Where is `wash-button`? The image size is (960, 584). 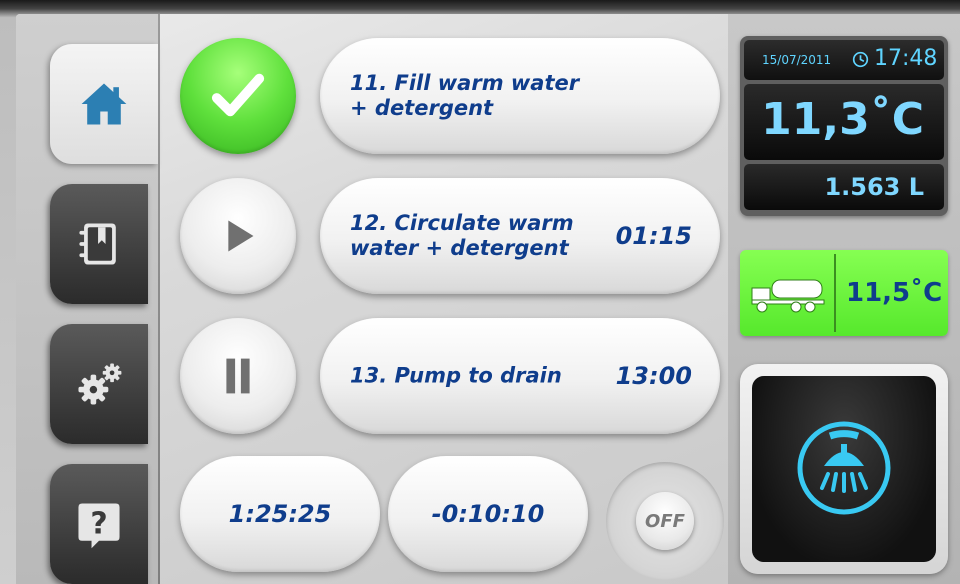
wash-button is located at coordinates (844, 469).